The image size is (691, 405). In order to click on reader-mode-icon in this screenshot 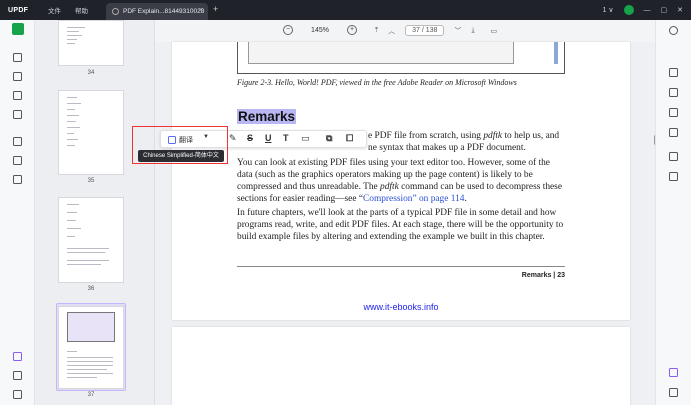, I will do `click(18, 29)`.